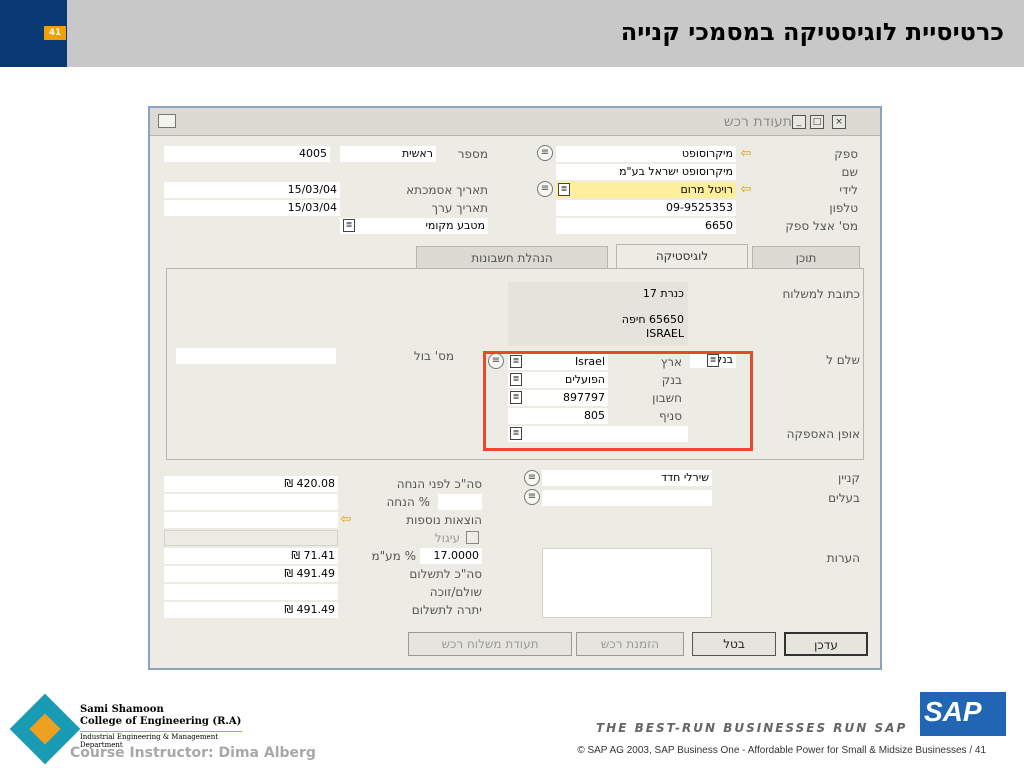 Image resolution: width=1024 pixels, height=768 pixels. What do you see at coordinates (251, 556) in the screenshot?
I see `vat-amount-field: ₪ 71.41` at bounding box center [251, 556].